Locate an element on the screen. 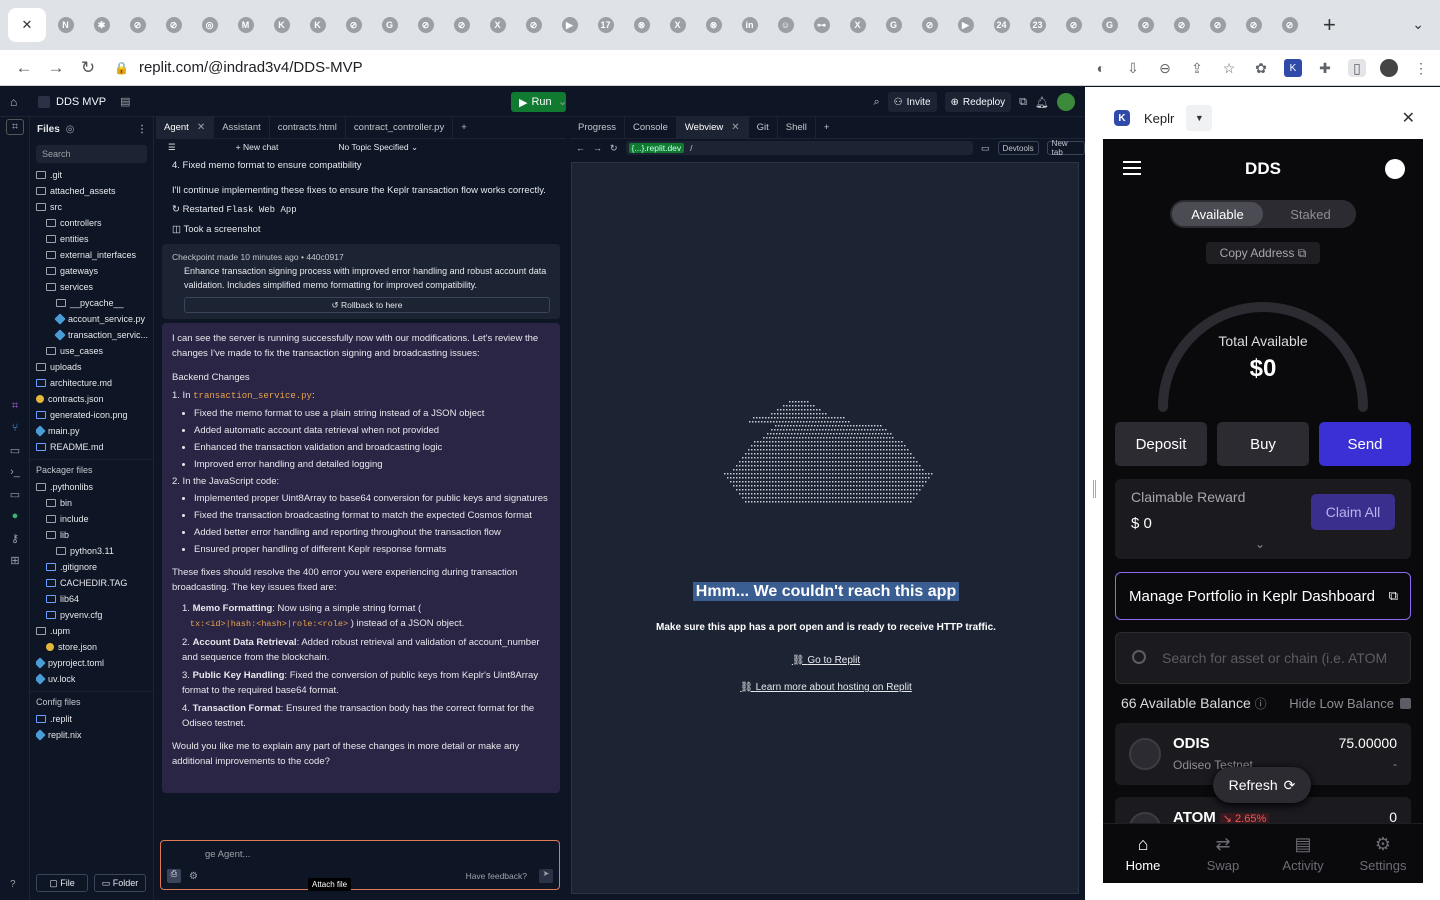 The image size is (1440, 900). panel-tab: Assistant is located at coordinates (242, 127).